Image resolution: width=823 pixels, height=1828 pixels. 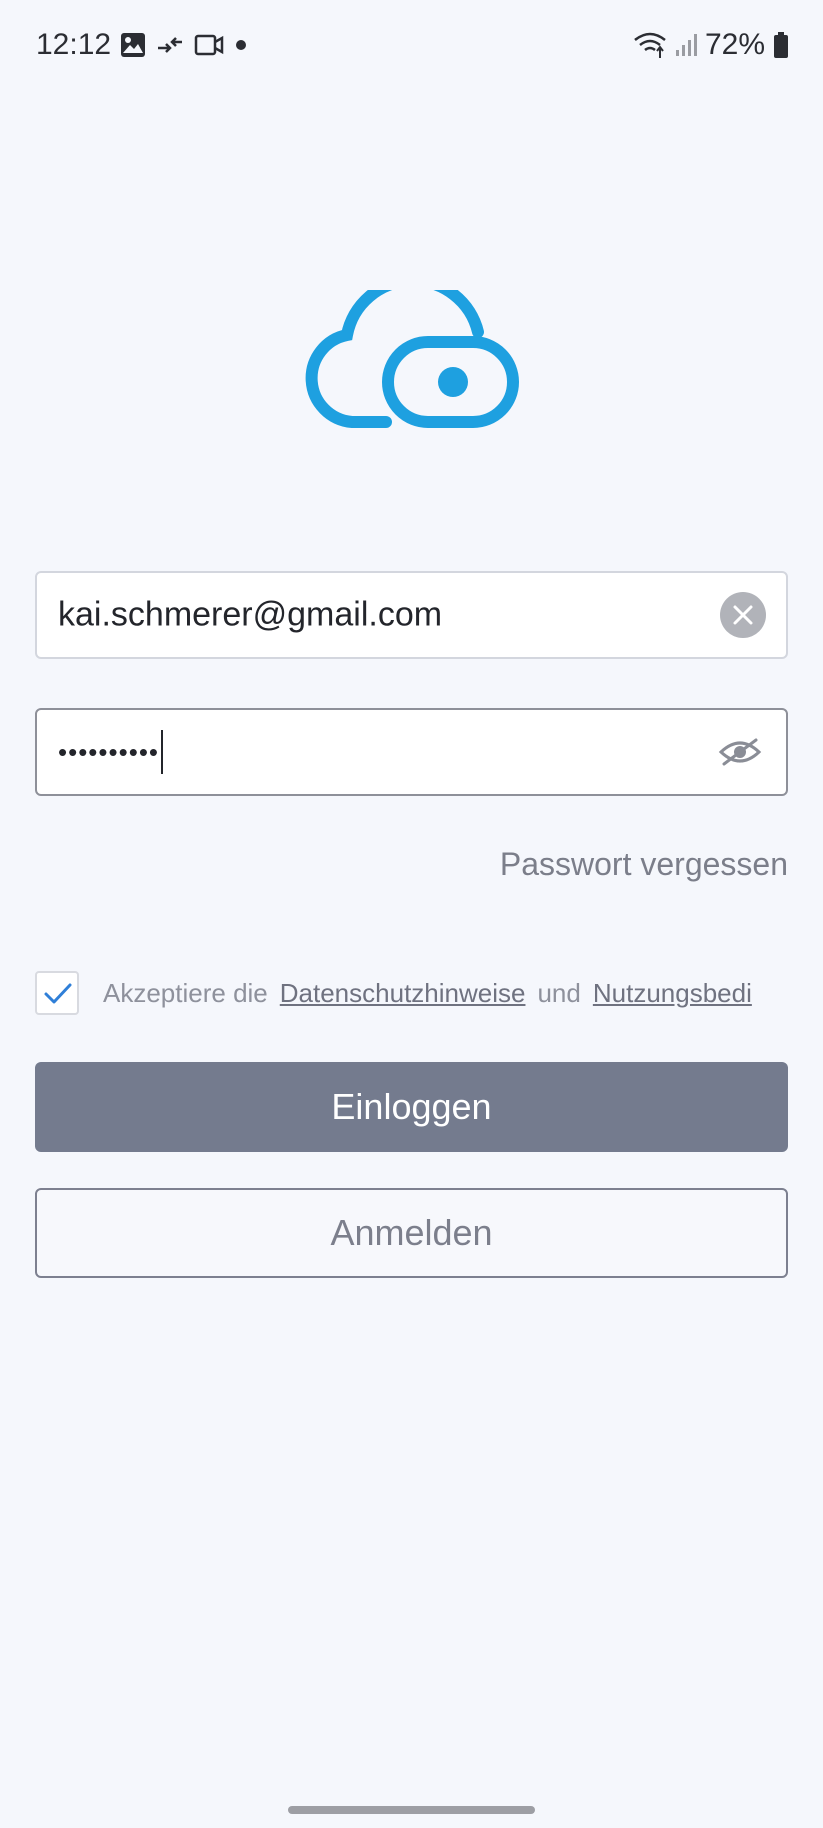 I want to click on terms-prefix: Akzeptiere die, so click(x=185, y=992).